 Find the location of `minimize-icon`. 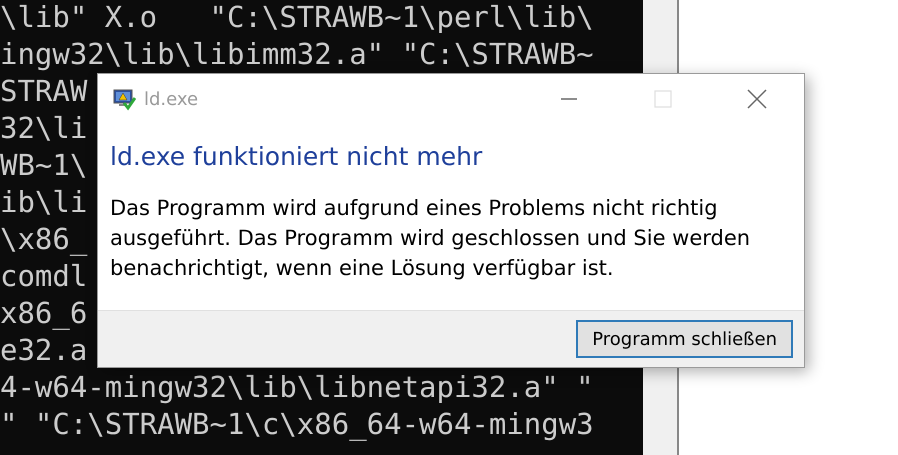

minimize-icon is located at coordinates (569, 99).